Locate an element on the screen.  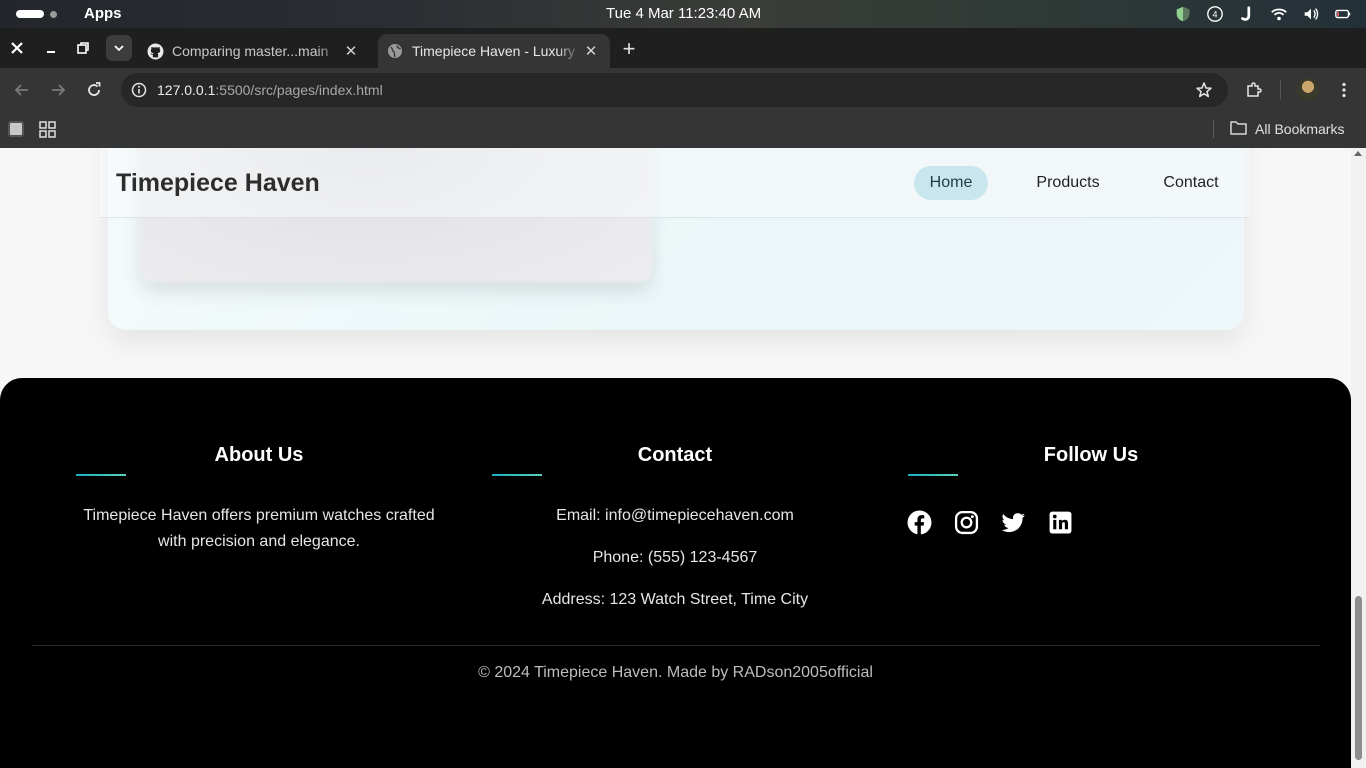
all-bookmarks-button: All Bookmarks is located at coordinates (1287, 129).